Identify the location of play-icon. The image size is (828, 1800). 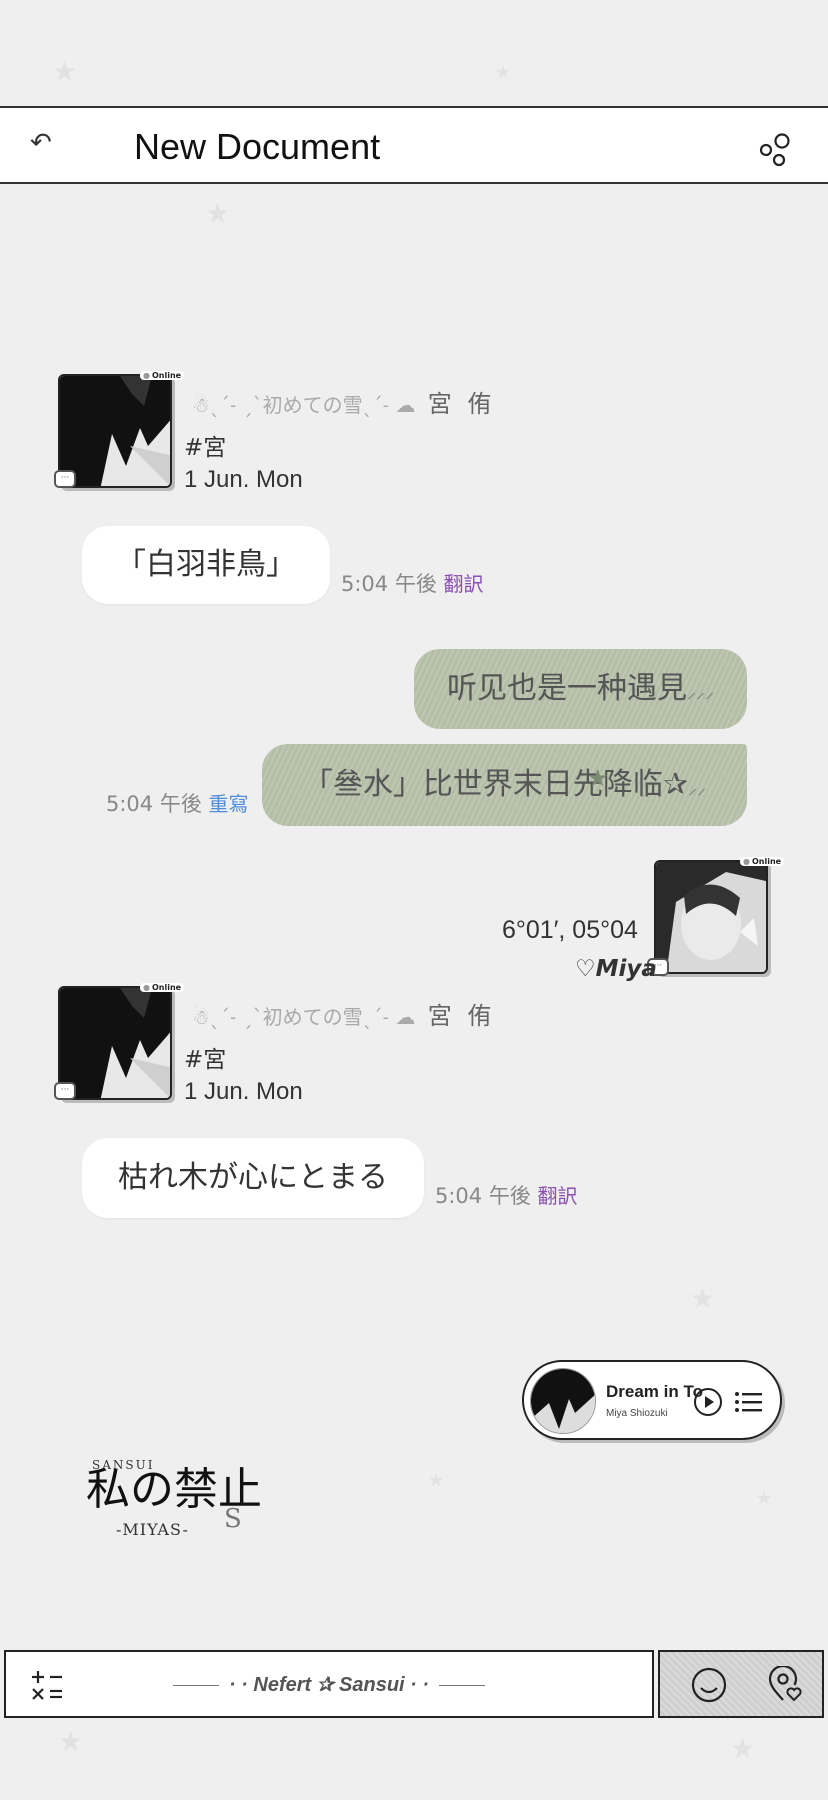
(708, 1402).